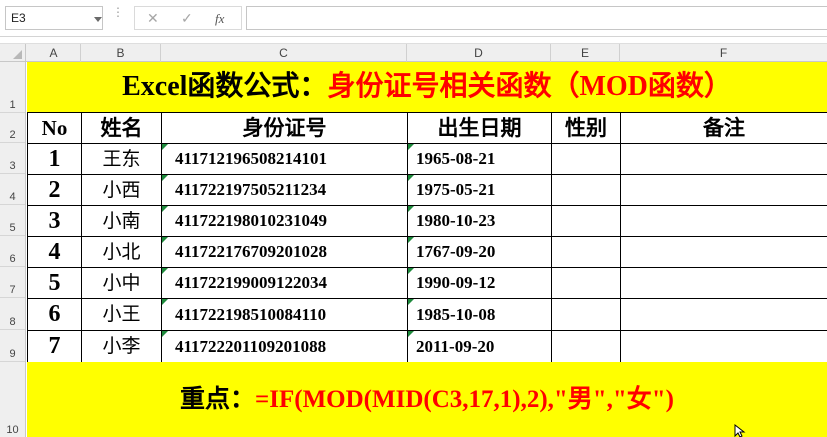  What do you see at coordinates (122, 315) in the screenshot?
I see `cell-name: 小王` at bounding box center [122, 315].